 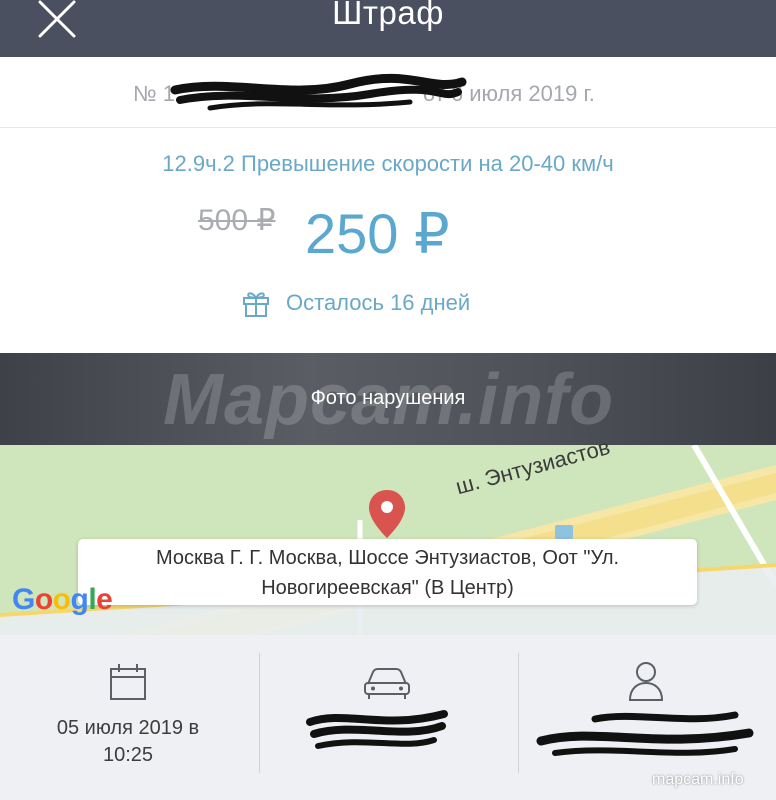 I want to click on old-price: 500 ₽, so click(x=237, y=220).